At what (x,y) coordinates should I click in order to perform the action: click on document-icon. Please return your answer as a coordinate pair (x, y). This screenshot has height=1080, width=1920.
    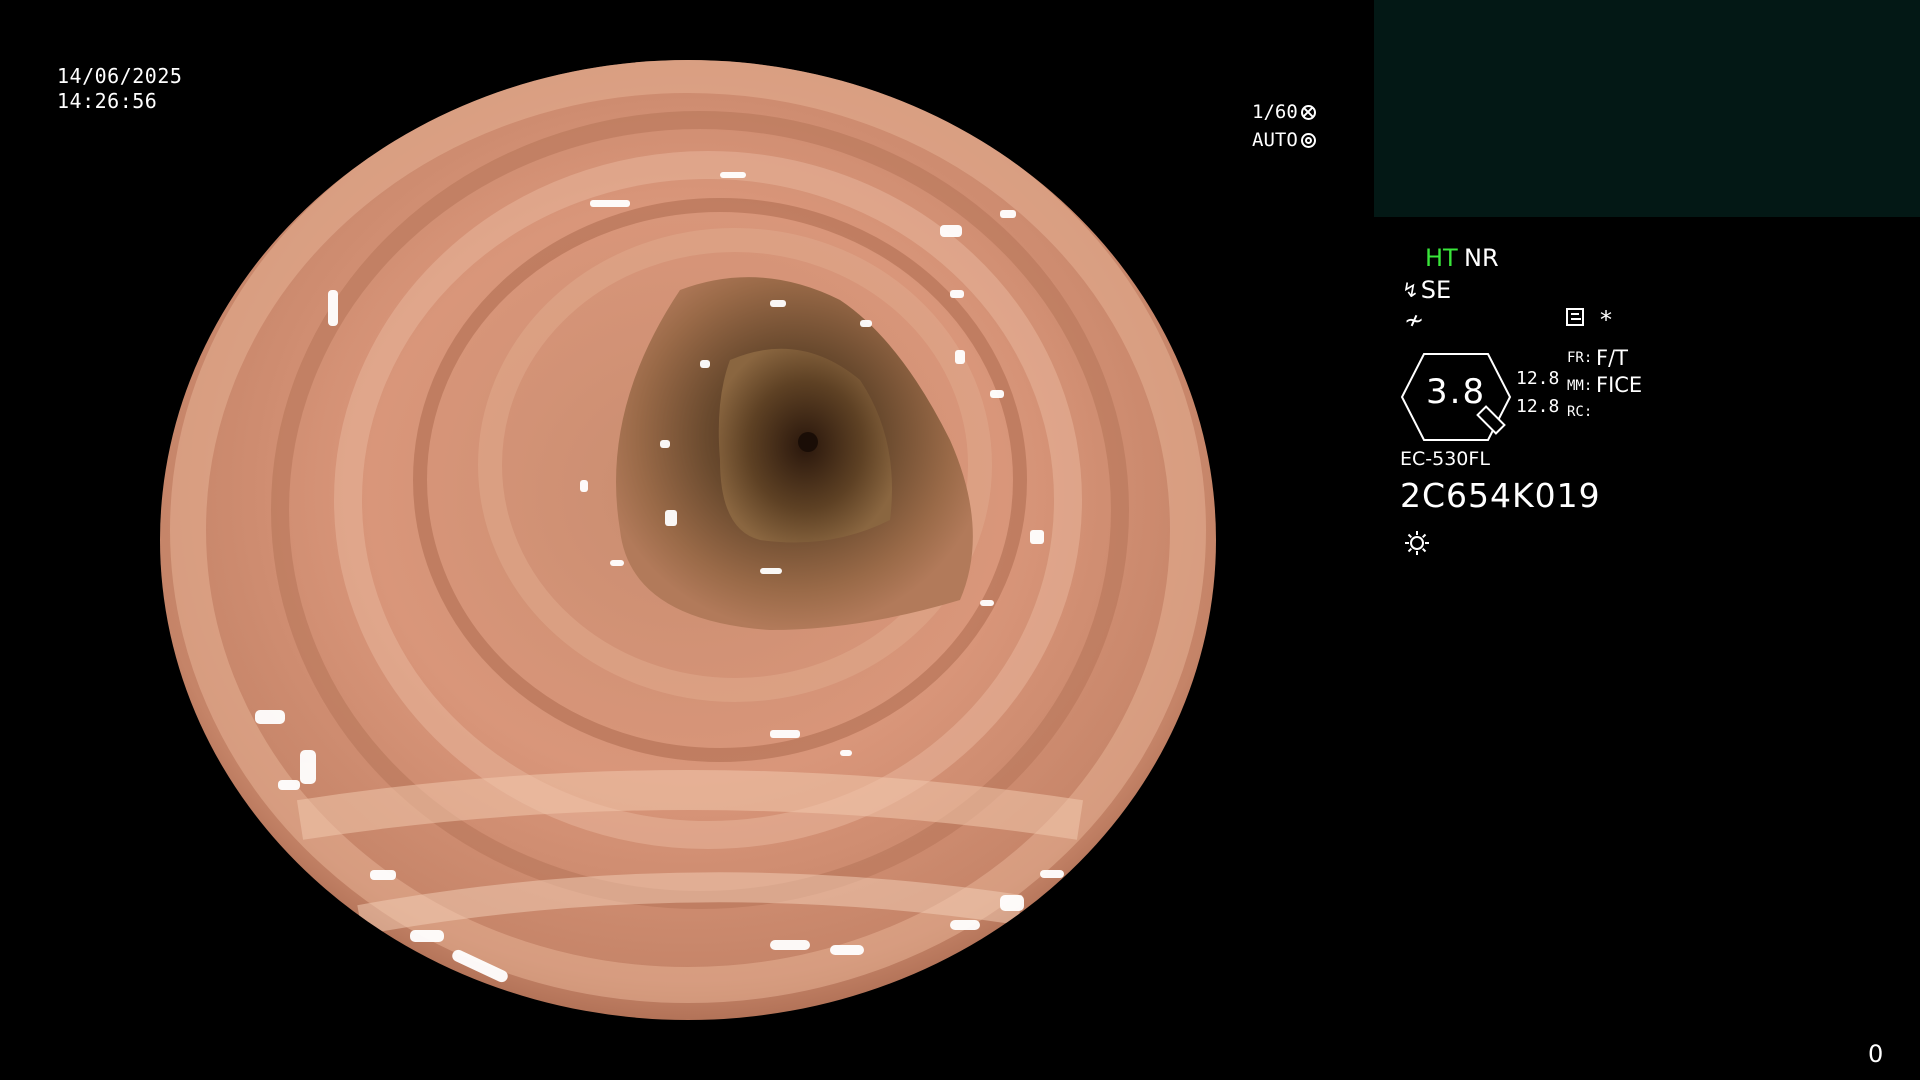
    Looking at the image, I should click on (1575, 317).